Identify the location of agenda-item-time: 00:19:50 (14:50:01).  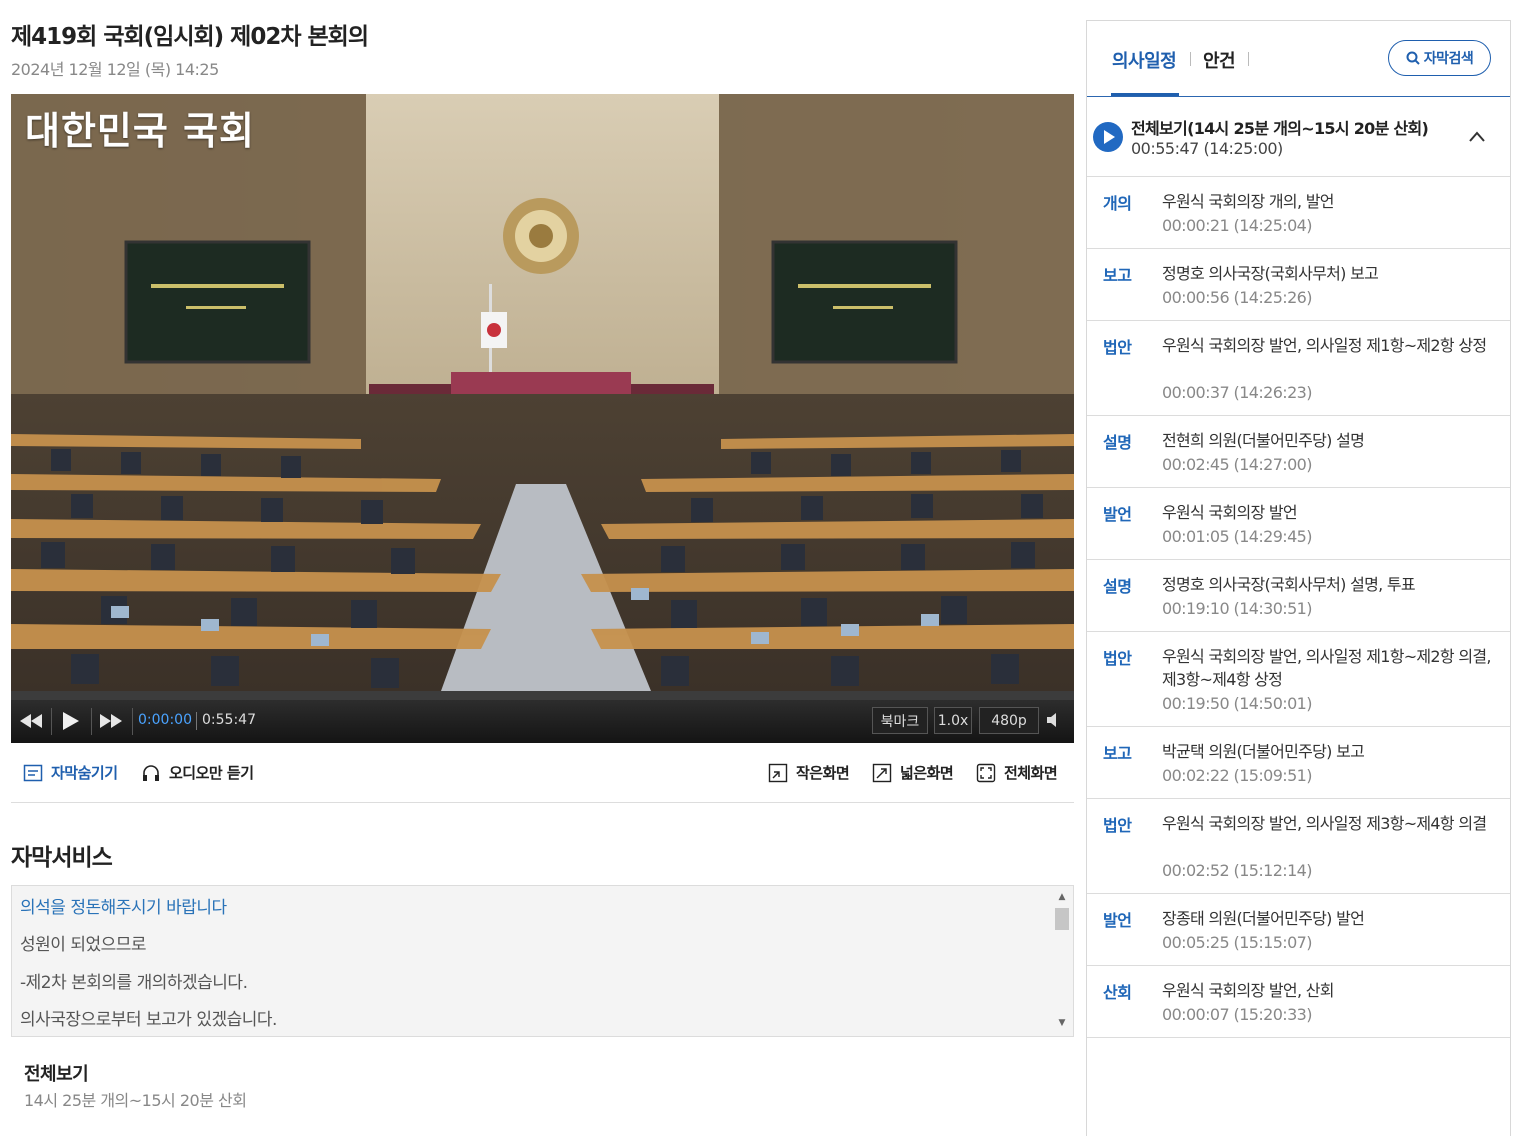
(1237, 703).